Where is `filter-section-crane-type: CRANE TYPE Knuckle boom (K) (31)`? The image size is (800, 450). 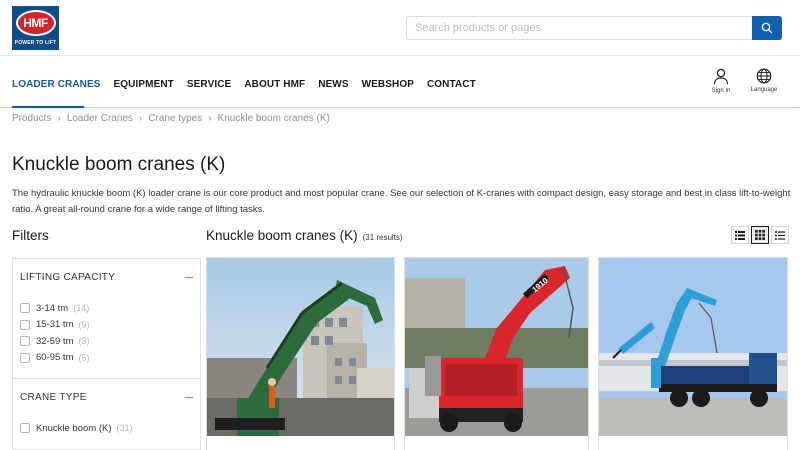
filter-section-crane-type: CRANE TYPE Knuckle boom (K) (31) is located at coordinates (106, 414).